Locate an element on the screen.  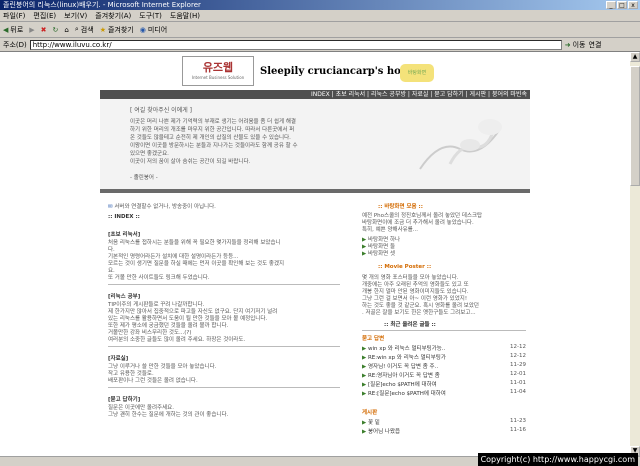
menu-favorites: 즐겨찾기(A) is located at coordinates (113, 16).